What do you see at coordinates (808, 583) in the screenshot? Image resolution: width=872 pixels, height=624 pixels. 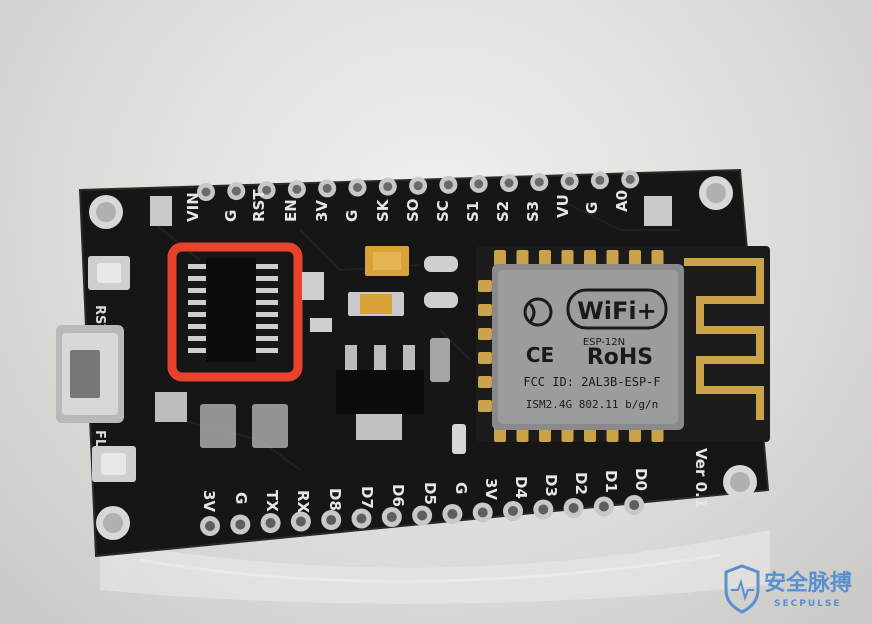 I see `watermark-title: 安全脉搏` at bounding box center [808, 583].